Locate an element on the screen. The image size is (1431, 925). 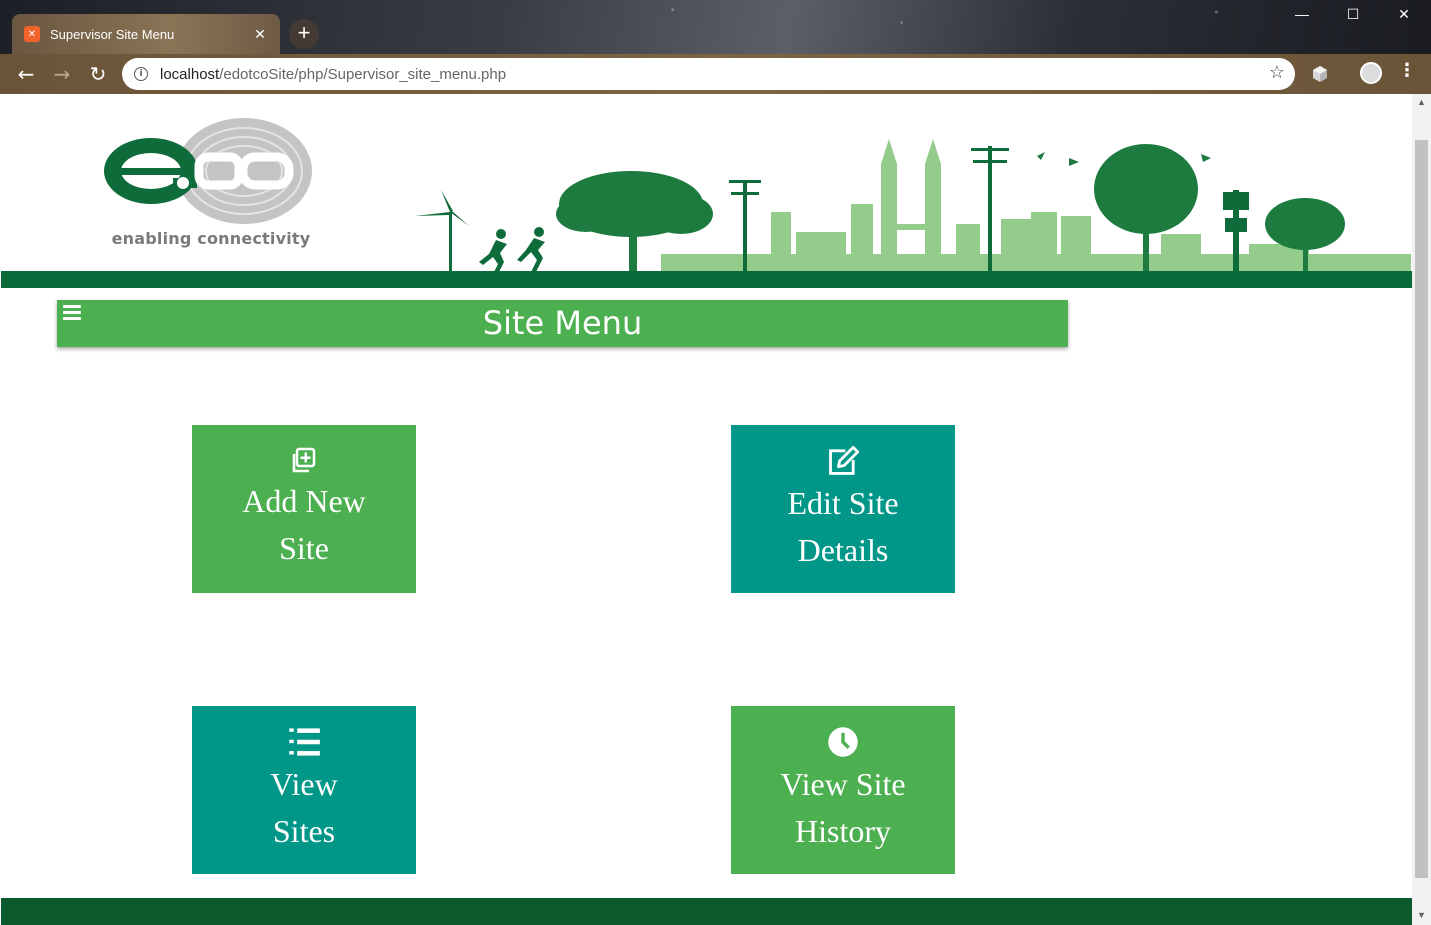
vertical-scrollbar: ▲ ▼ is located at coordinates (1421, 509).